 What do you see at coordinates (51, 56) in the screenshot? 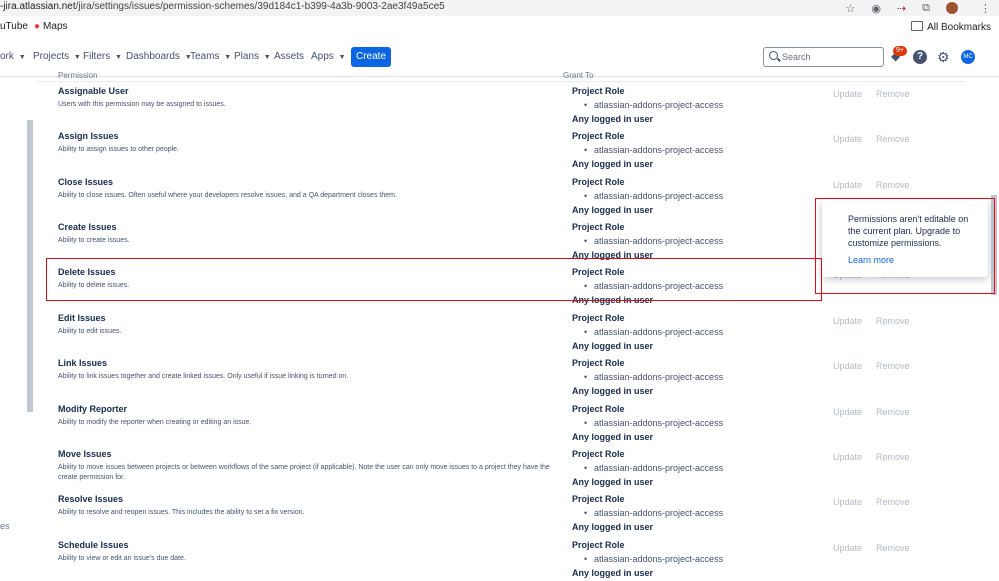
I see `nav-projects-label: Projects` at bounding box center [51, 56].